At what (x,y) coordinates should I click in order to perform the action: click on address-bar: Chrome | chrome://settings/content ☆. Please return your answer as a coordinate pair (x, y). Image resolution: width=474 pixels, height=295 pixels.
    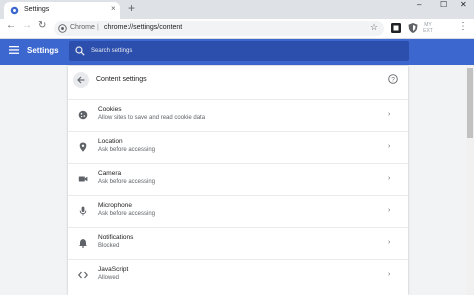
    Looking at the image, I should click on (219, 28).